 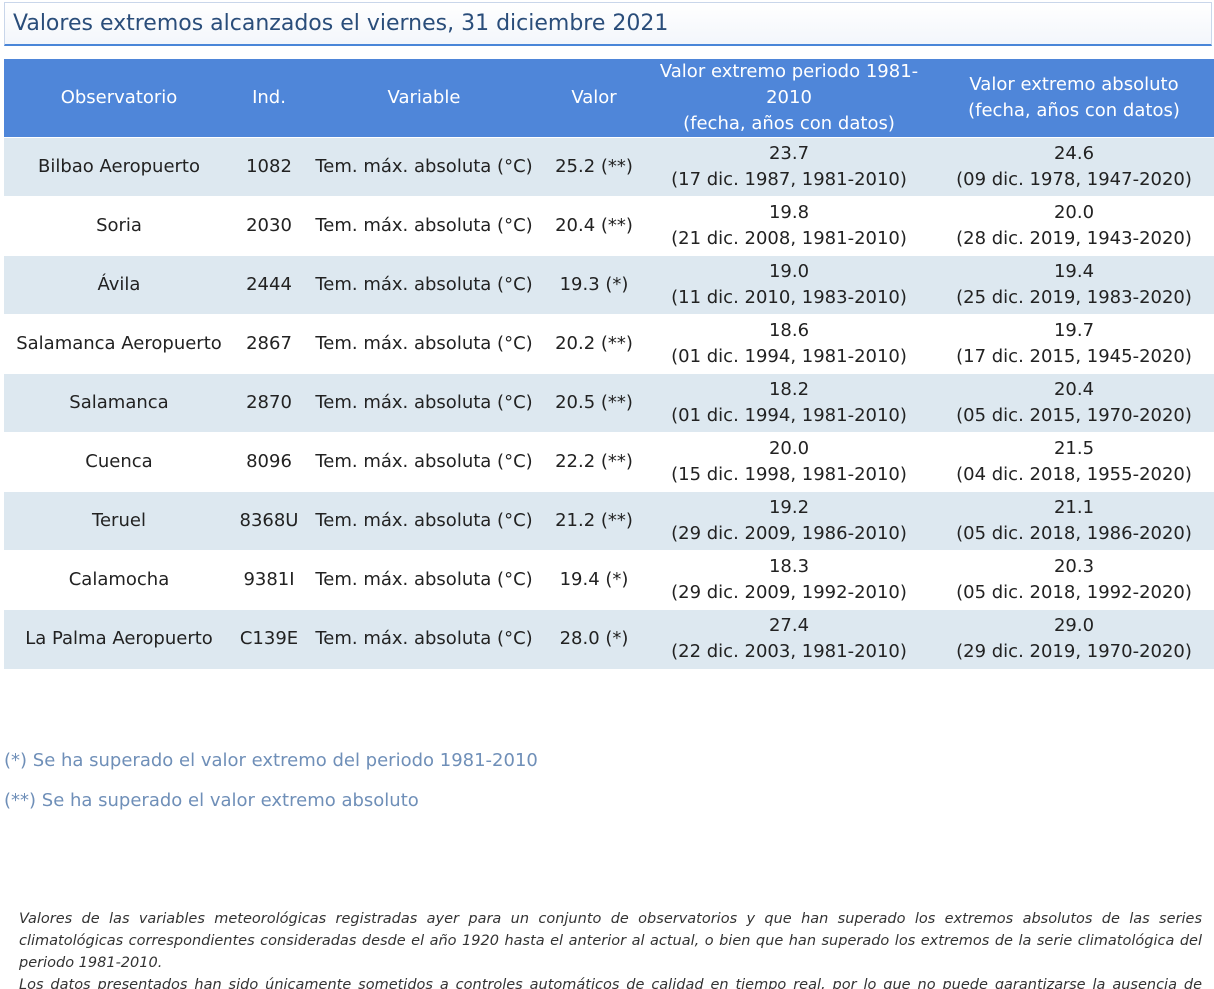 I want to click on cell-ind: 1082, so click(x=269, y=167).